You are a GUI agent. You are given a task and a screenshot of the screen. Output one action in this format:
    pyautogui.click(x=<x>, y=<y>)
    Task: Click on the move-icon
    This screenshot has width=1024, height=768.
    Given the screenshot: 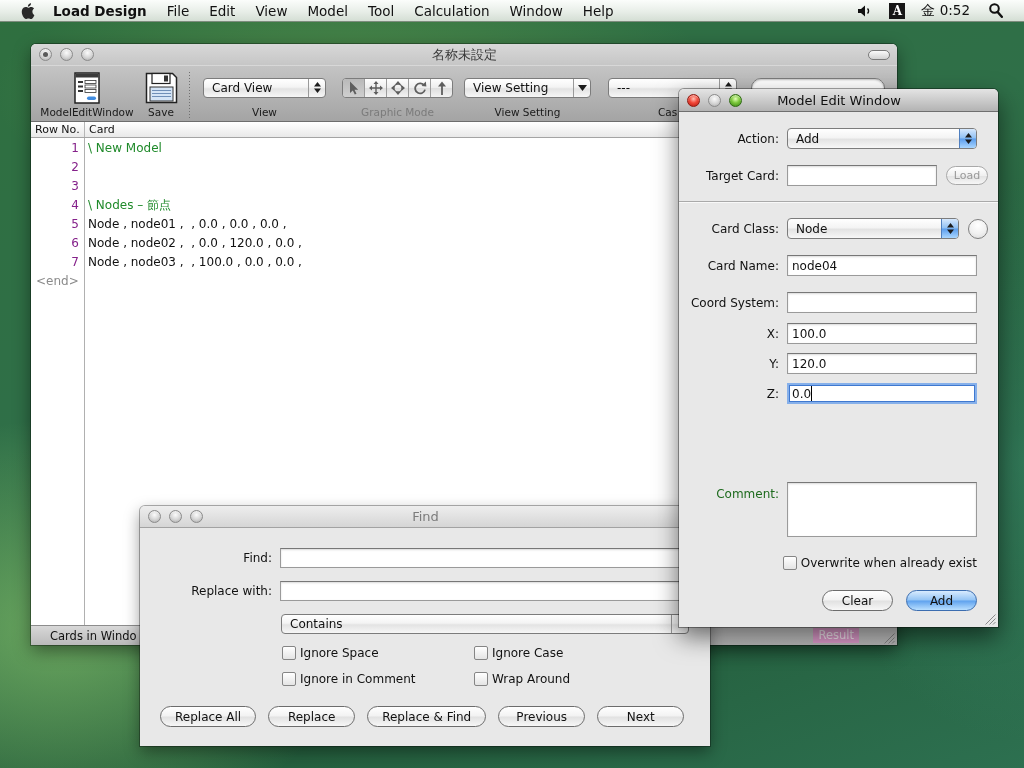 What is the action you would take?
    pyautogui.click(x=375, y=87)
    